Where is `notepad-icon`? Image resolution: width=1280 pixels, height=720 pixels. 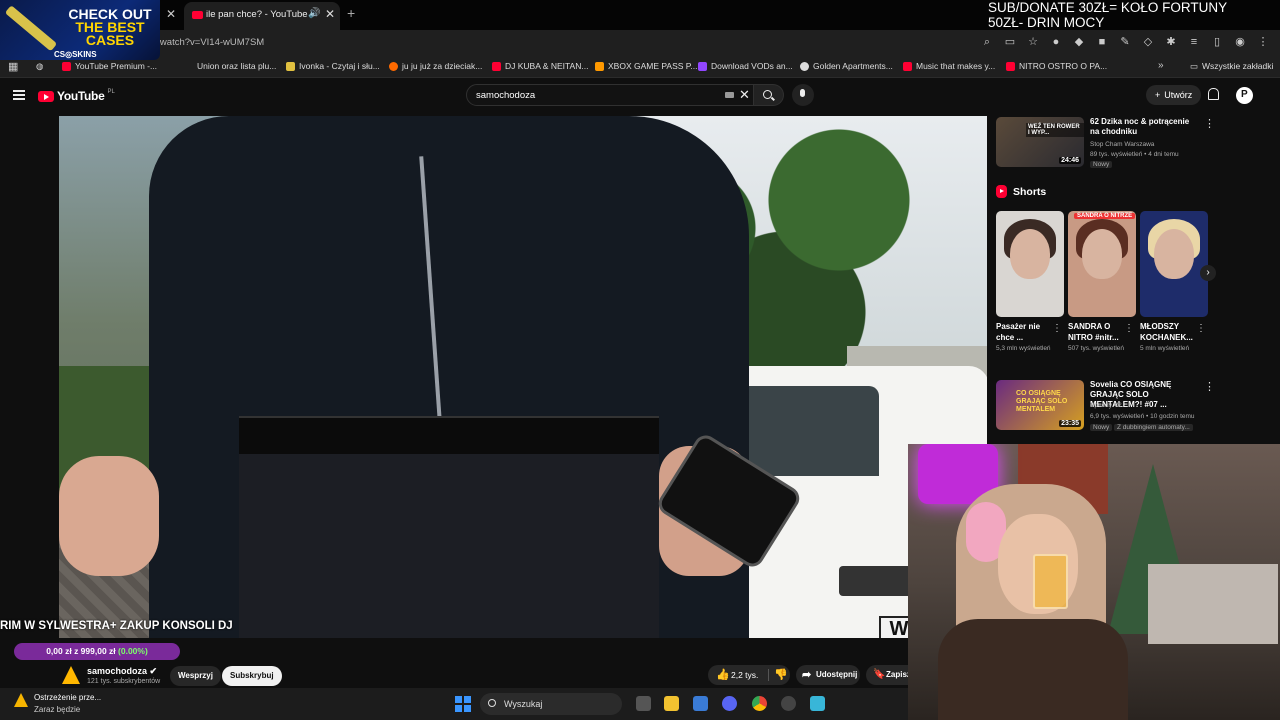
notepad-icon is located at coordinates (817, 703).